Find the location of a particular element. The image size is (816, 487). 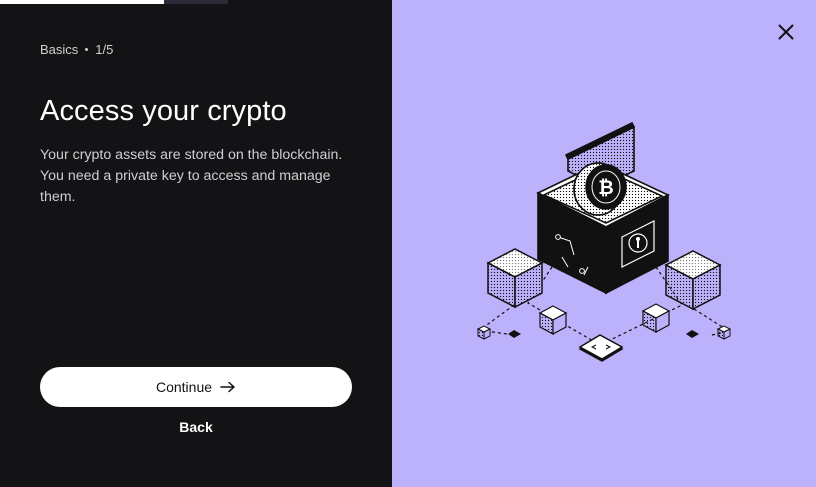

hardware-wallet-icon is located at coordinates (601, 348).